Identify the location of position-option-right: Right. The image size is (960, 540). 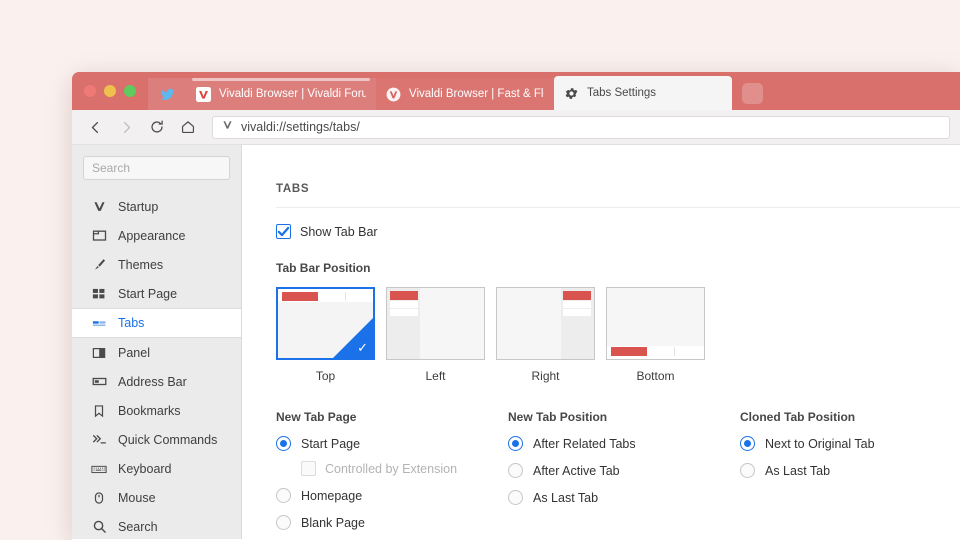
(545, 335).